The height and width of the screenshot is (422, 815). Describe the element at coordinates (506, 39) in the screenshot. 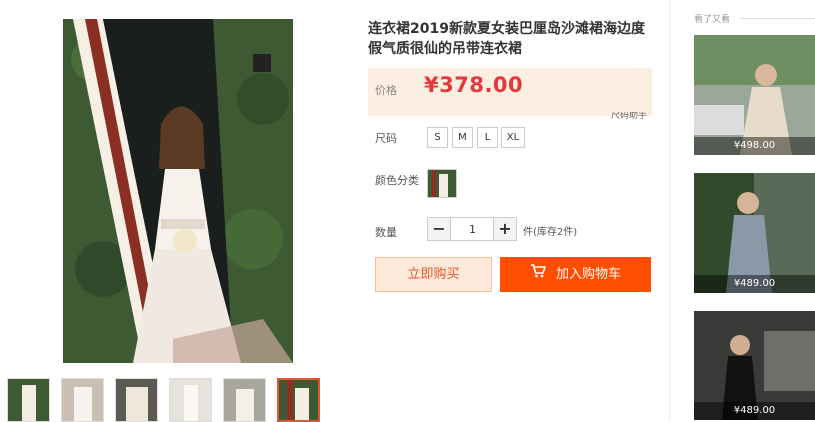

I see `product-title: 连衣裙2019新款夏女装巴厘岛沙滩裙海边度假气质很仙的吊带连衣裙` at that location.